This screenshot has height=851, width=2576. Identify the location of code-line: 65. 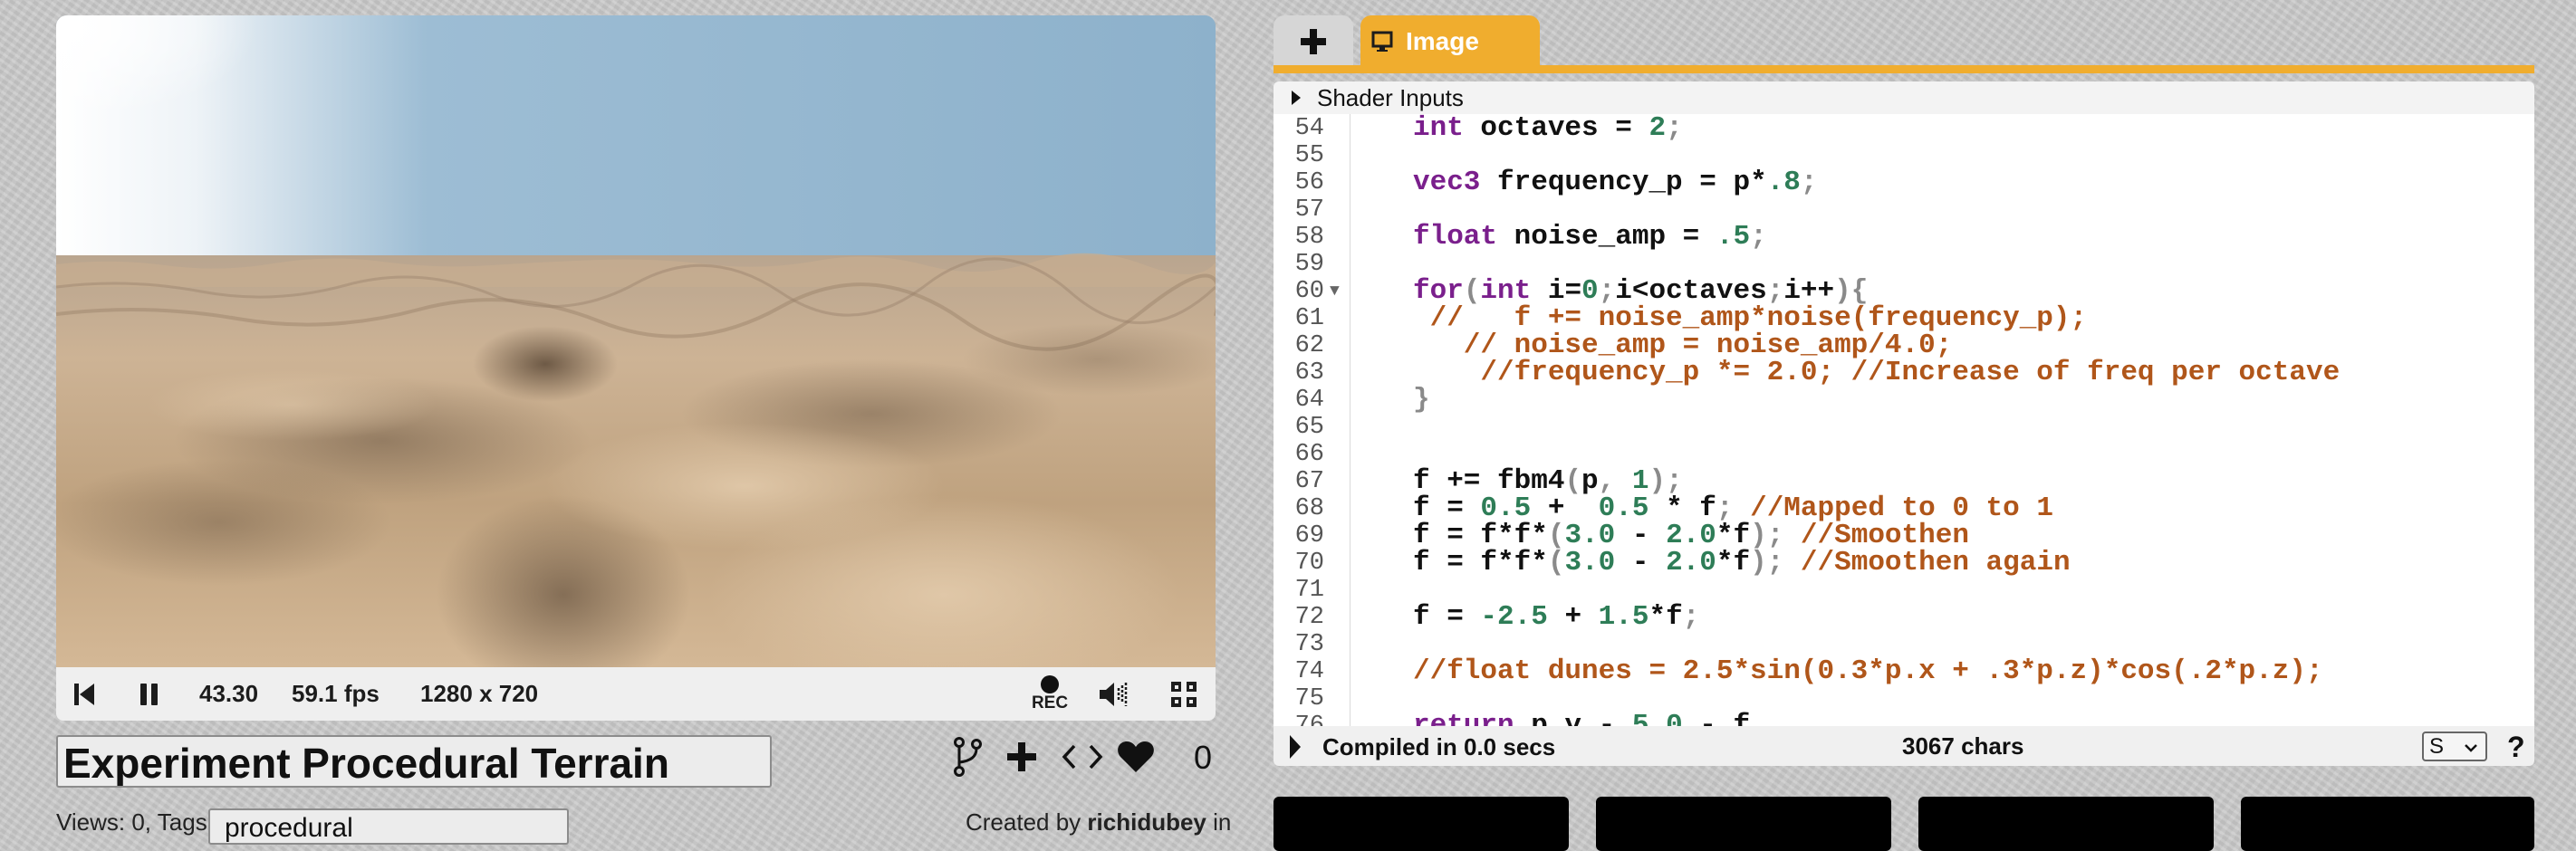
(1904, 427).